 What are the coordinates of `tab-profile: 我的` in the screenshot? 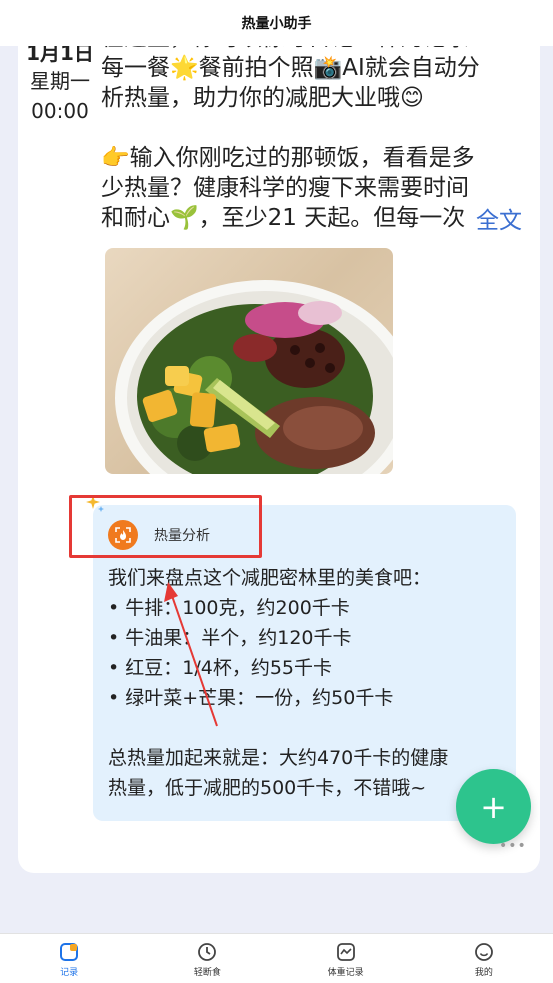 It's located at (484, 958).